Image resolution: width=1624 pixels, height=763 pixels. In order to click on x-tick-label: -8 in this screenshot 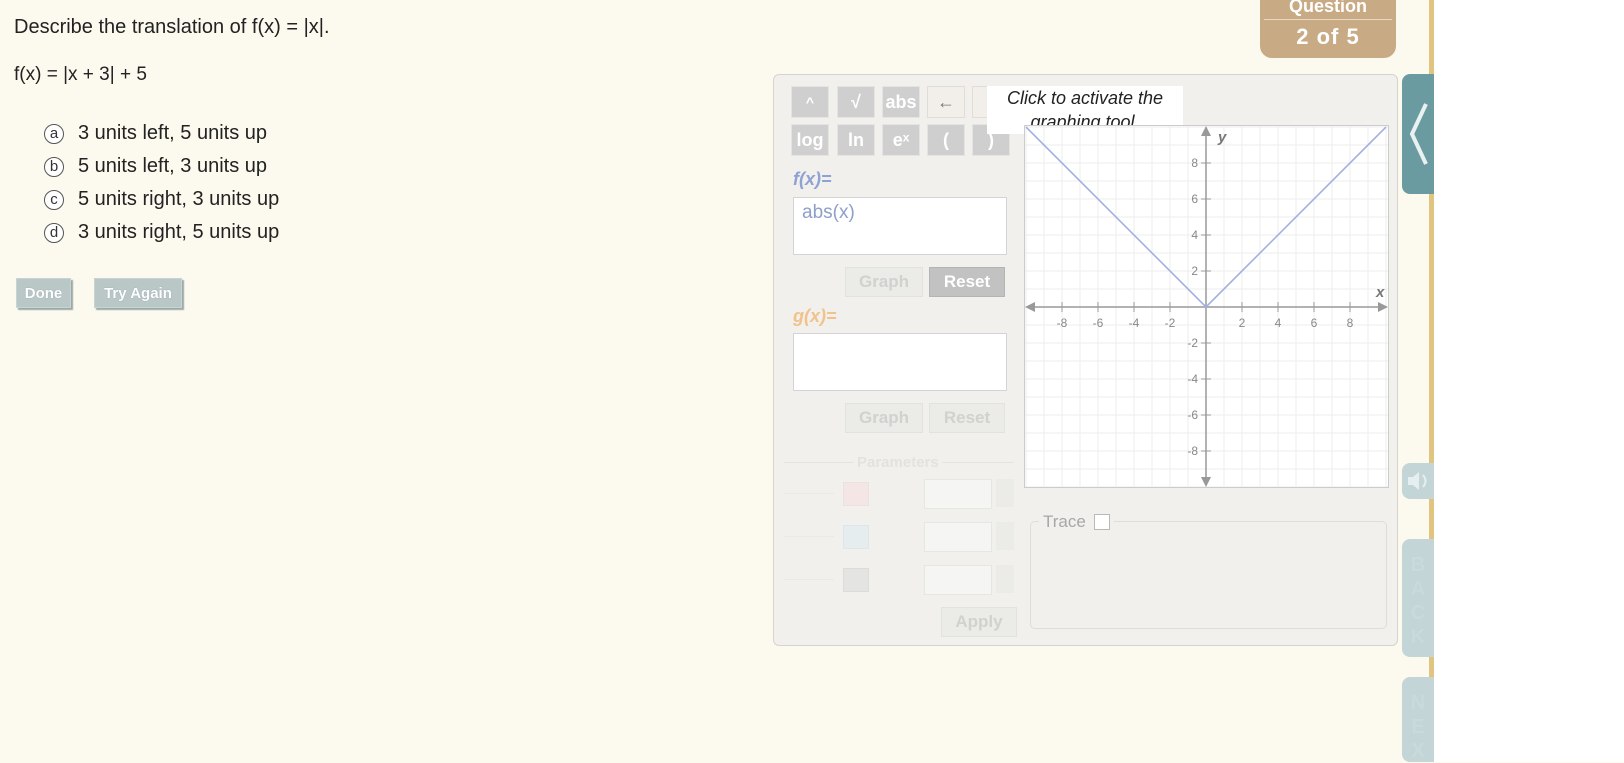, I will do `click(1062, 323)`.